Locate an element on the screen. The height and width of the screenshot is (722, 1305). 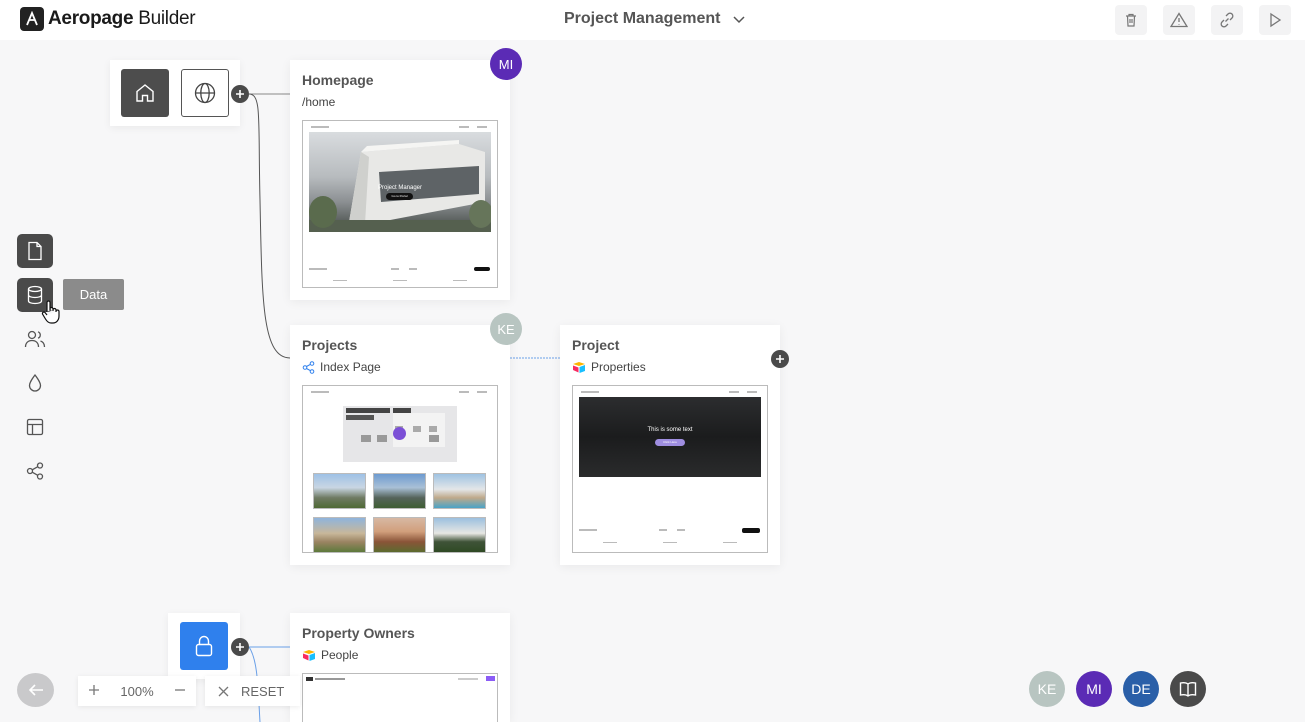
project-preview: This is some text Click Here is located at coordinates (670, 469).